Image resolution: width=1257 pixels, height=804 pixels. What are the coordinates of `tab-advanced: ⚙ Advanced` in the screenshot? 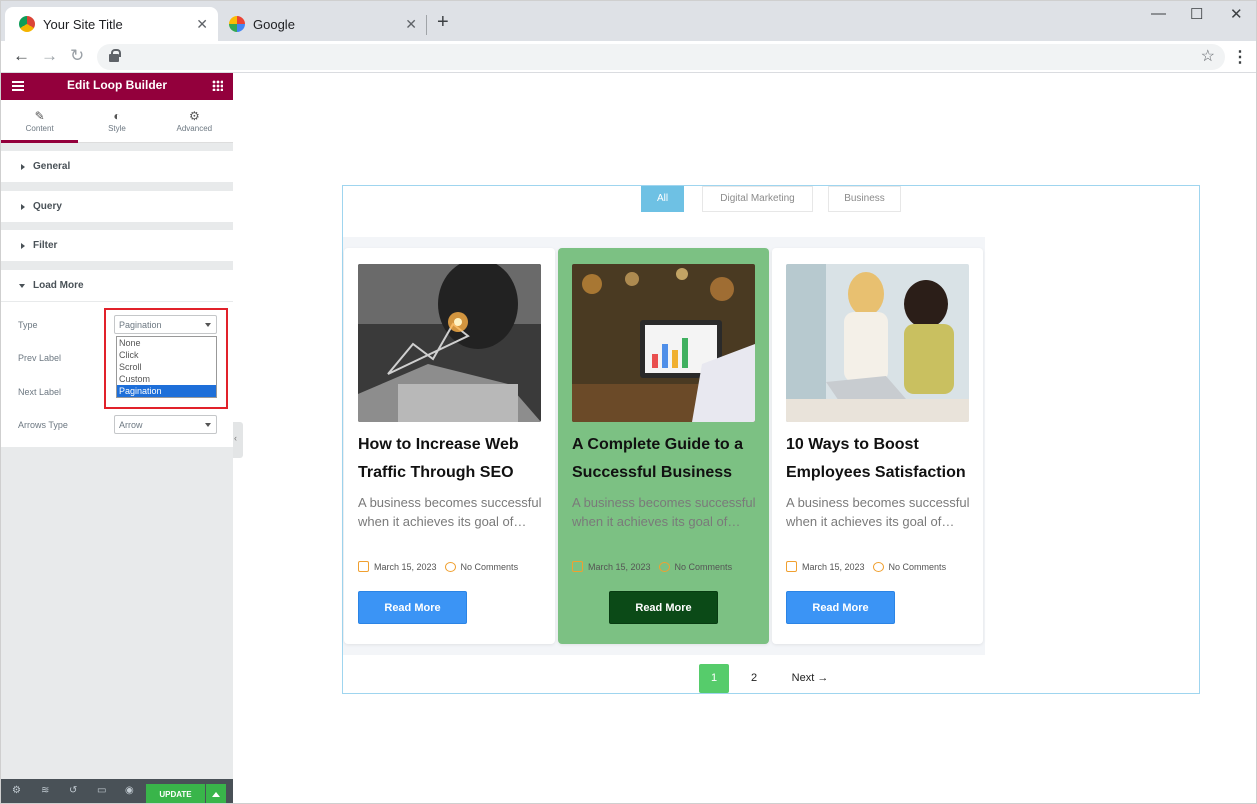 It's located at (194, 121).